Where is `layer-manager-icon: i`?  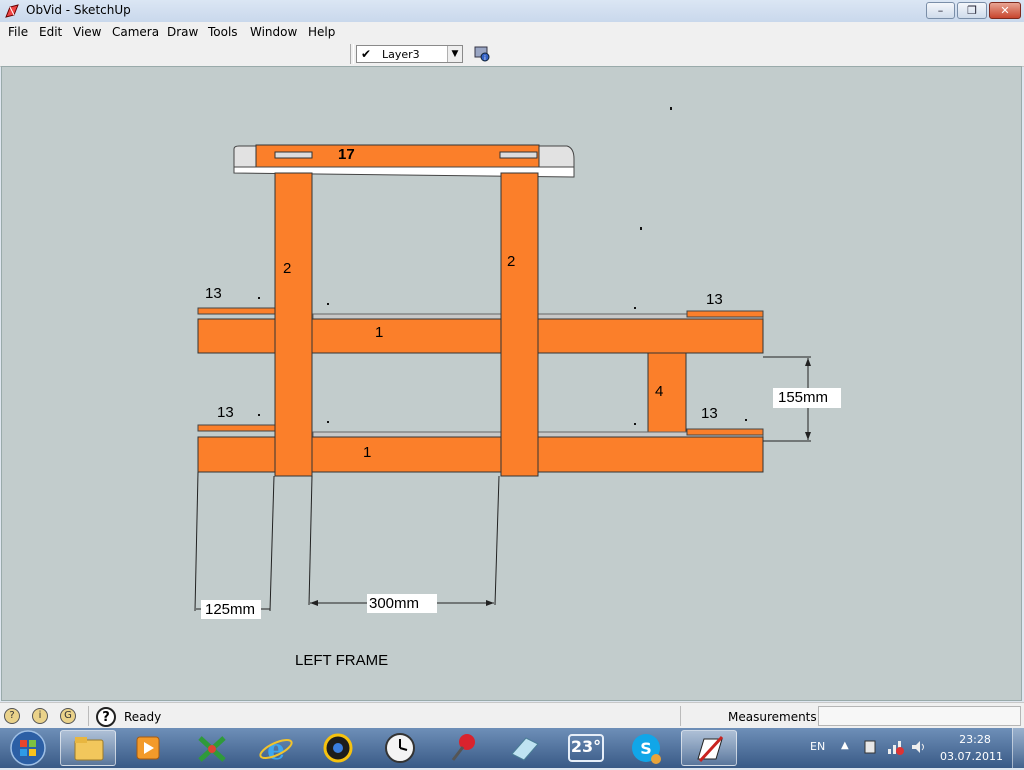
layer-manager-icon: i is located at coordinates (482, 54).